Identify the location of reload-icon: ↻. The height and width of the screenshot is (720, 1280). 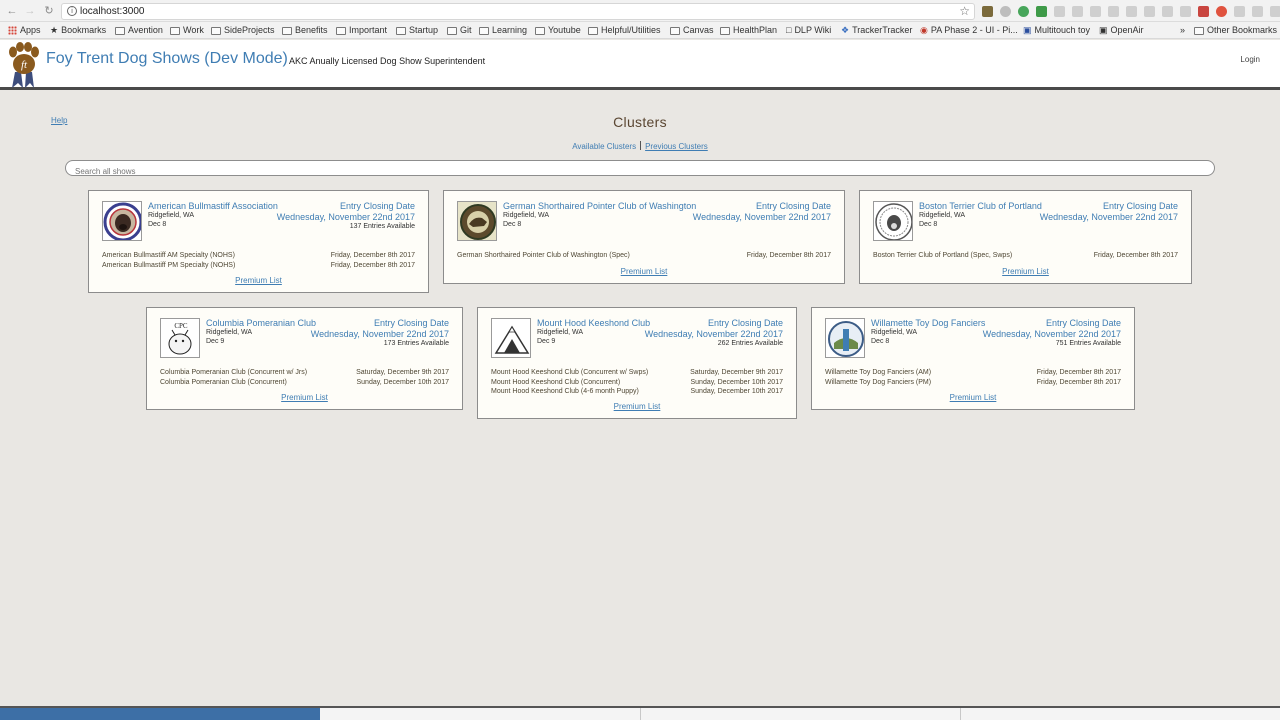
(49, 11).